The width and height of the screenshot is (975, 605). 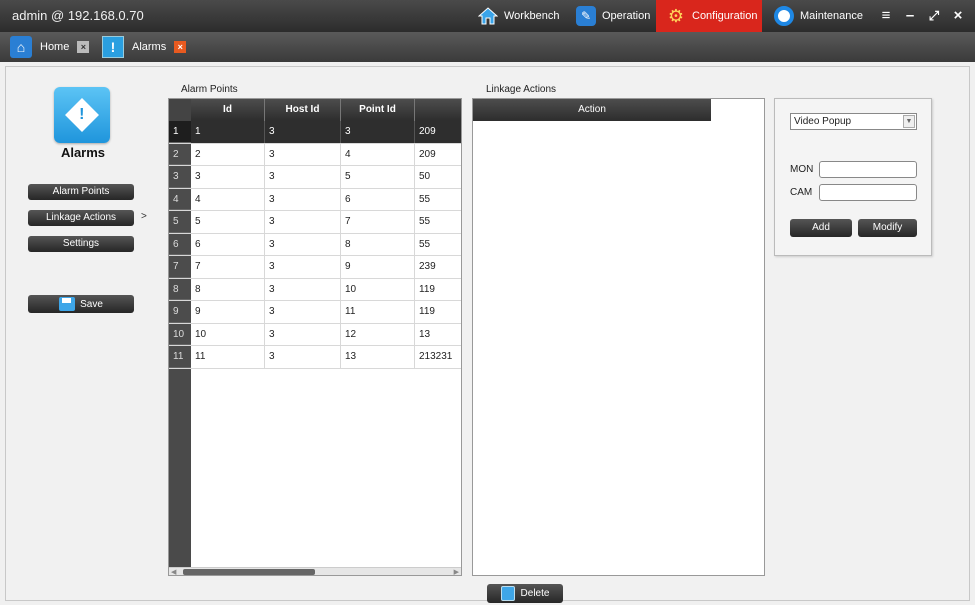 What do you see at coordinates (378, 199) in the screenshot?
I see `cell-point-id: 6` at bounding box center [378, 199].